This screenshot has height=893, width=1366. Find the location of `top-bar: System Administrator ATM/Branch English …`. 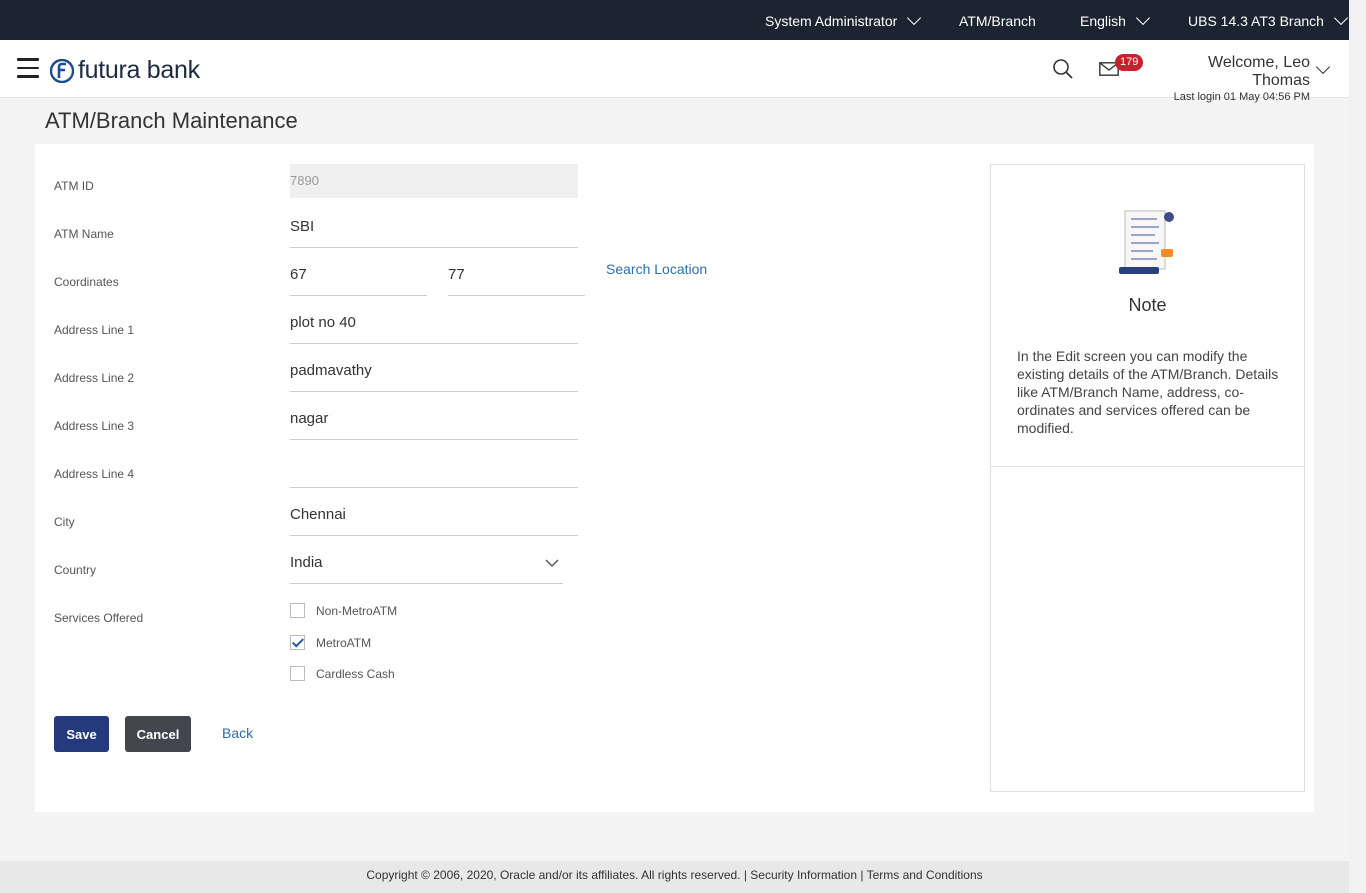

top-bar: System Administrator ATM/Branch English … is located at coordinates (674, 20).